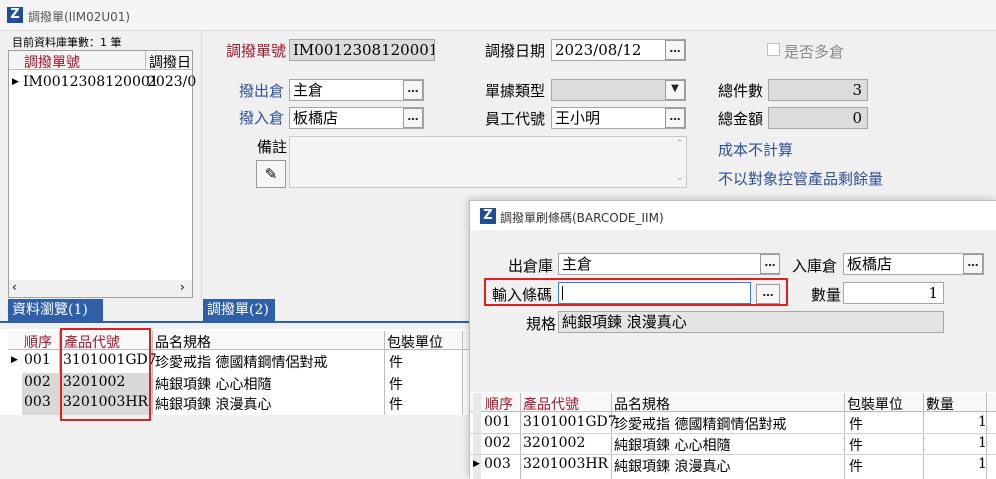  I want to click on dialog-col-code: 產品代號, so click(551, 404).